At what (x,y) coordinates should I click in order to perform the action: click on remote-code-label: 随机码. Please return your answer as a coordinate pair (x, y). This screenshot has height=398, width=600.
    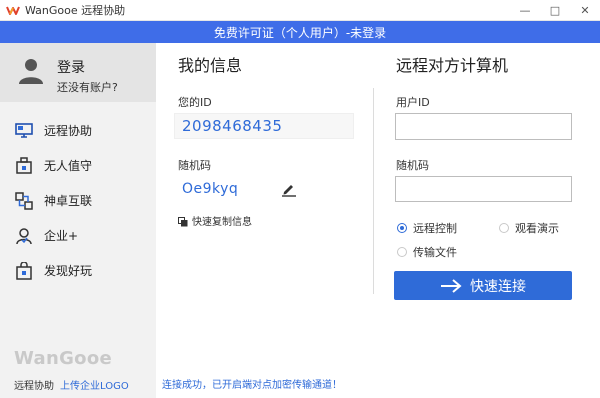
    Looking at the image, I should click on (412, 165).